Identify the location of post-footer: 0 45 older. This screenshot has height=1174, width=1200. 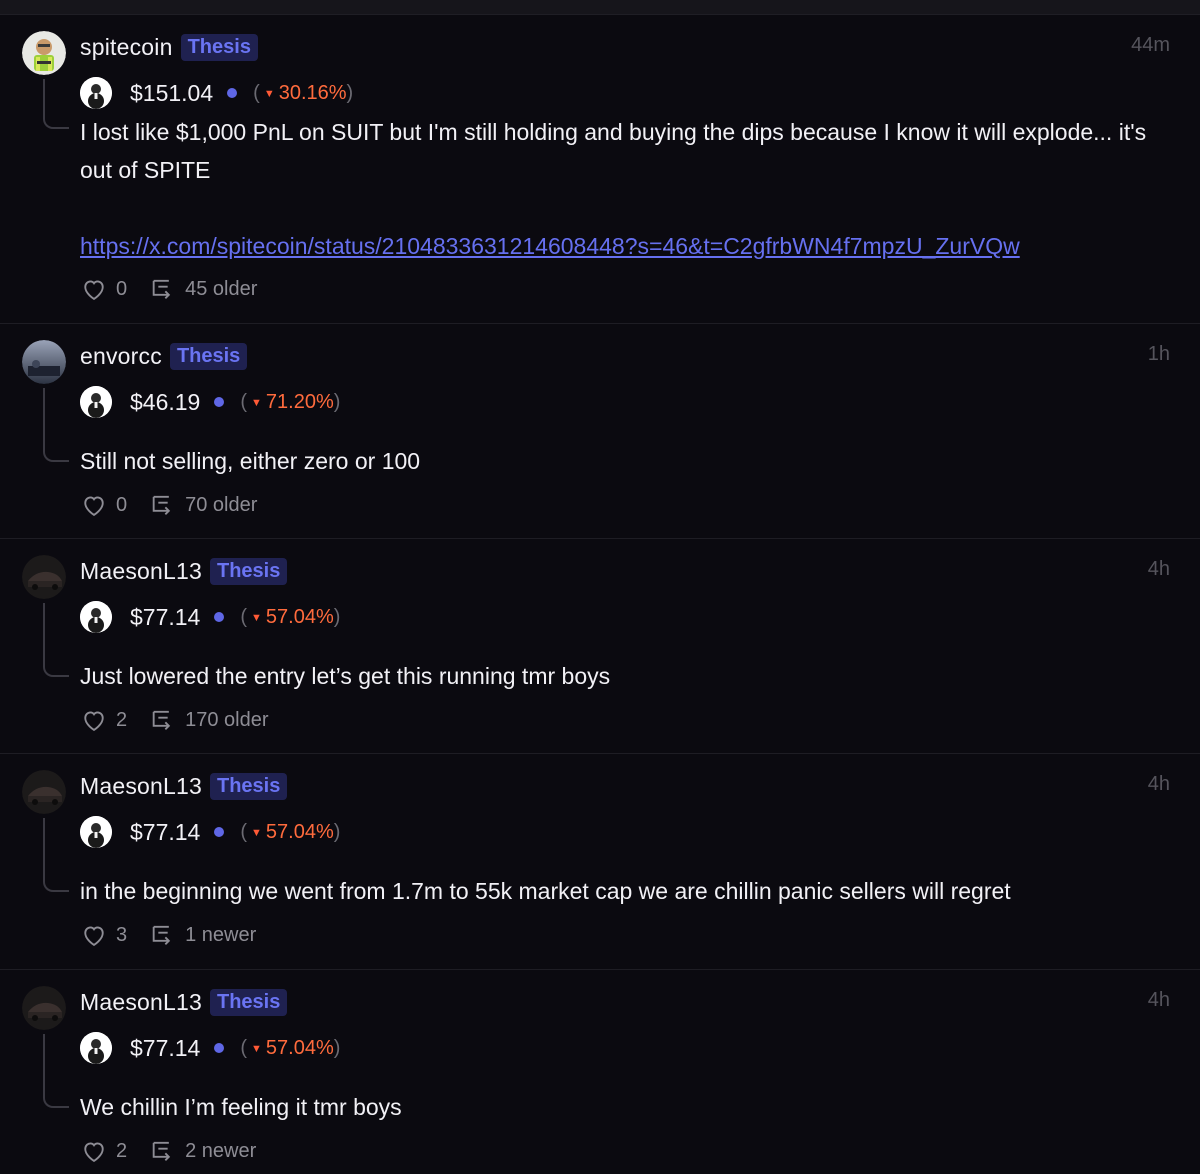
(168, 289).